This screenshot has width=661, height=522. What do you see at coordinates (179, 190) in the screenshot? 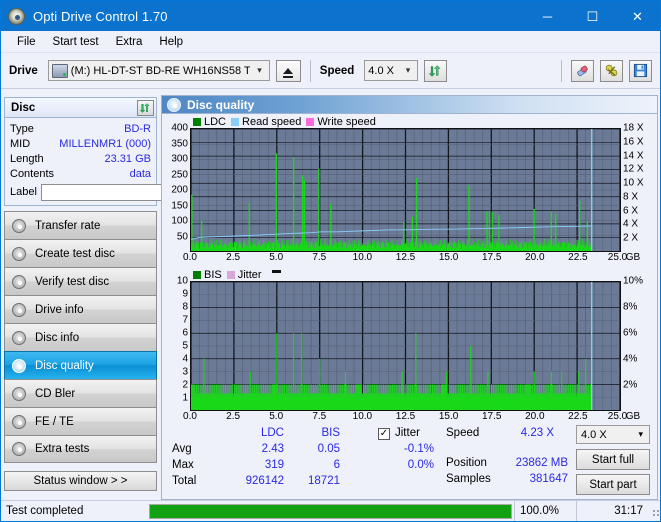
I see `y-tick-label: 200` at bounding box center [179, 190].